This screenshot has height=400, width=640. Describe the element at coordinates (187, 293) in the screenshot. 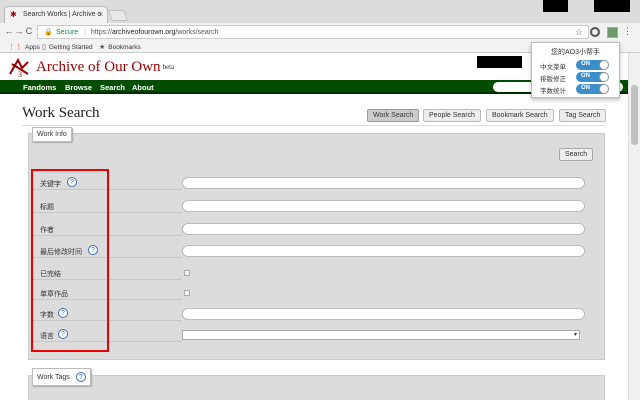

I see `single-chapter-checkbox` at that location.